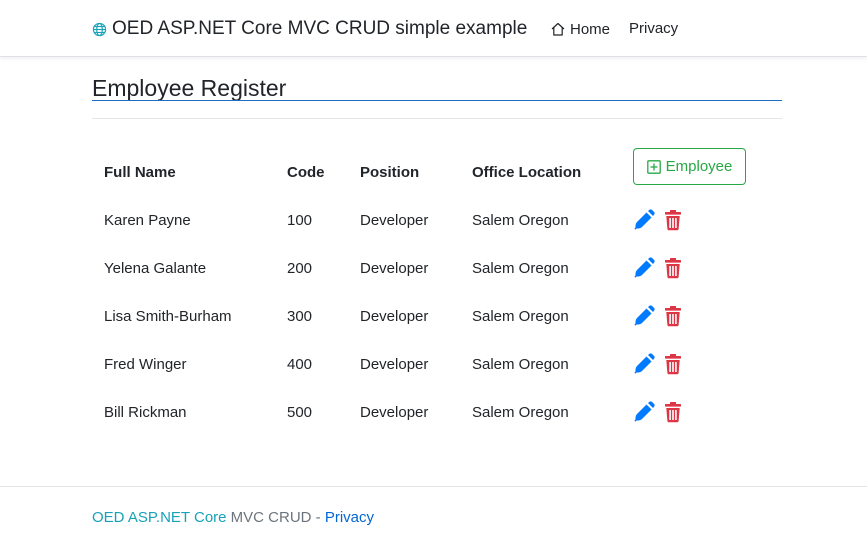 This screenshot has width=867, height=546. Describe the element at coordinates (390, 172) in the screenshot. I see `header-position: Position` at that location.